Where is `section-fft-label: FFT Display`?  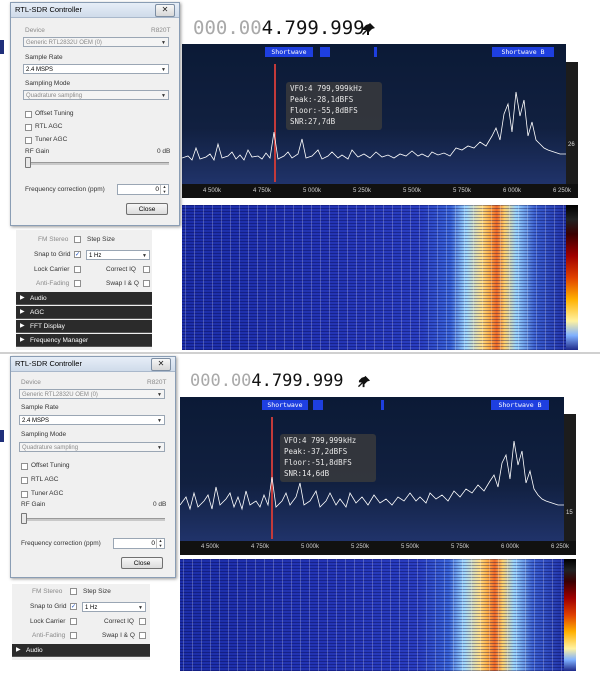 section-fft-label: FFT Display is located at coordinates (47, 326).